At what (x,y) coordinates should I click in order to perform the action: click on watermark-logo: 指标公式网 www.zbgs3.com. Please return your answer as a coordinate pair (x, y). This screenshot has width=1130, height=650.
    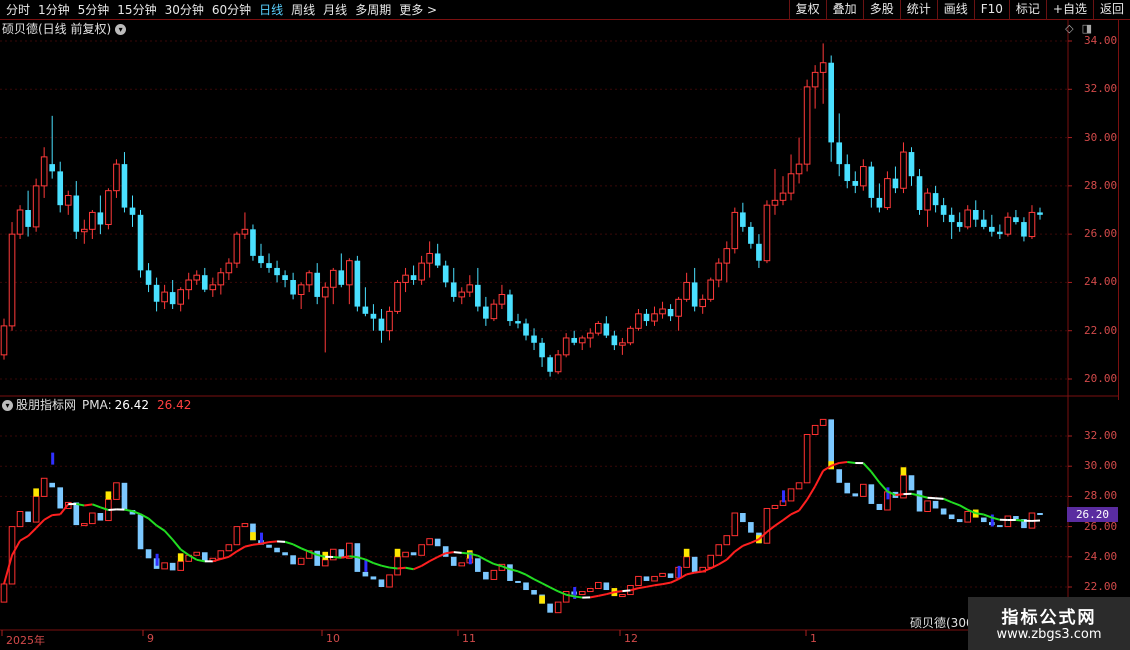
    Looking at the image, I should click on (1049, 623).